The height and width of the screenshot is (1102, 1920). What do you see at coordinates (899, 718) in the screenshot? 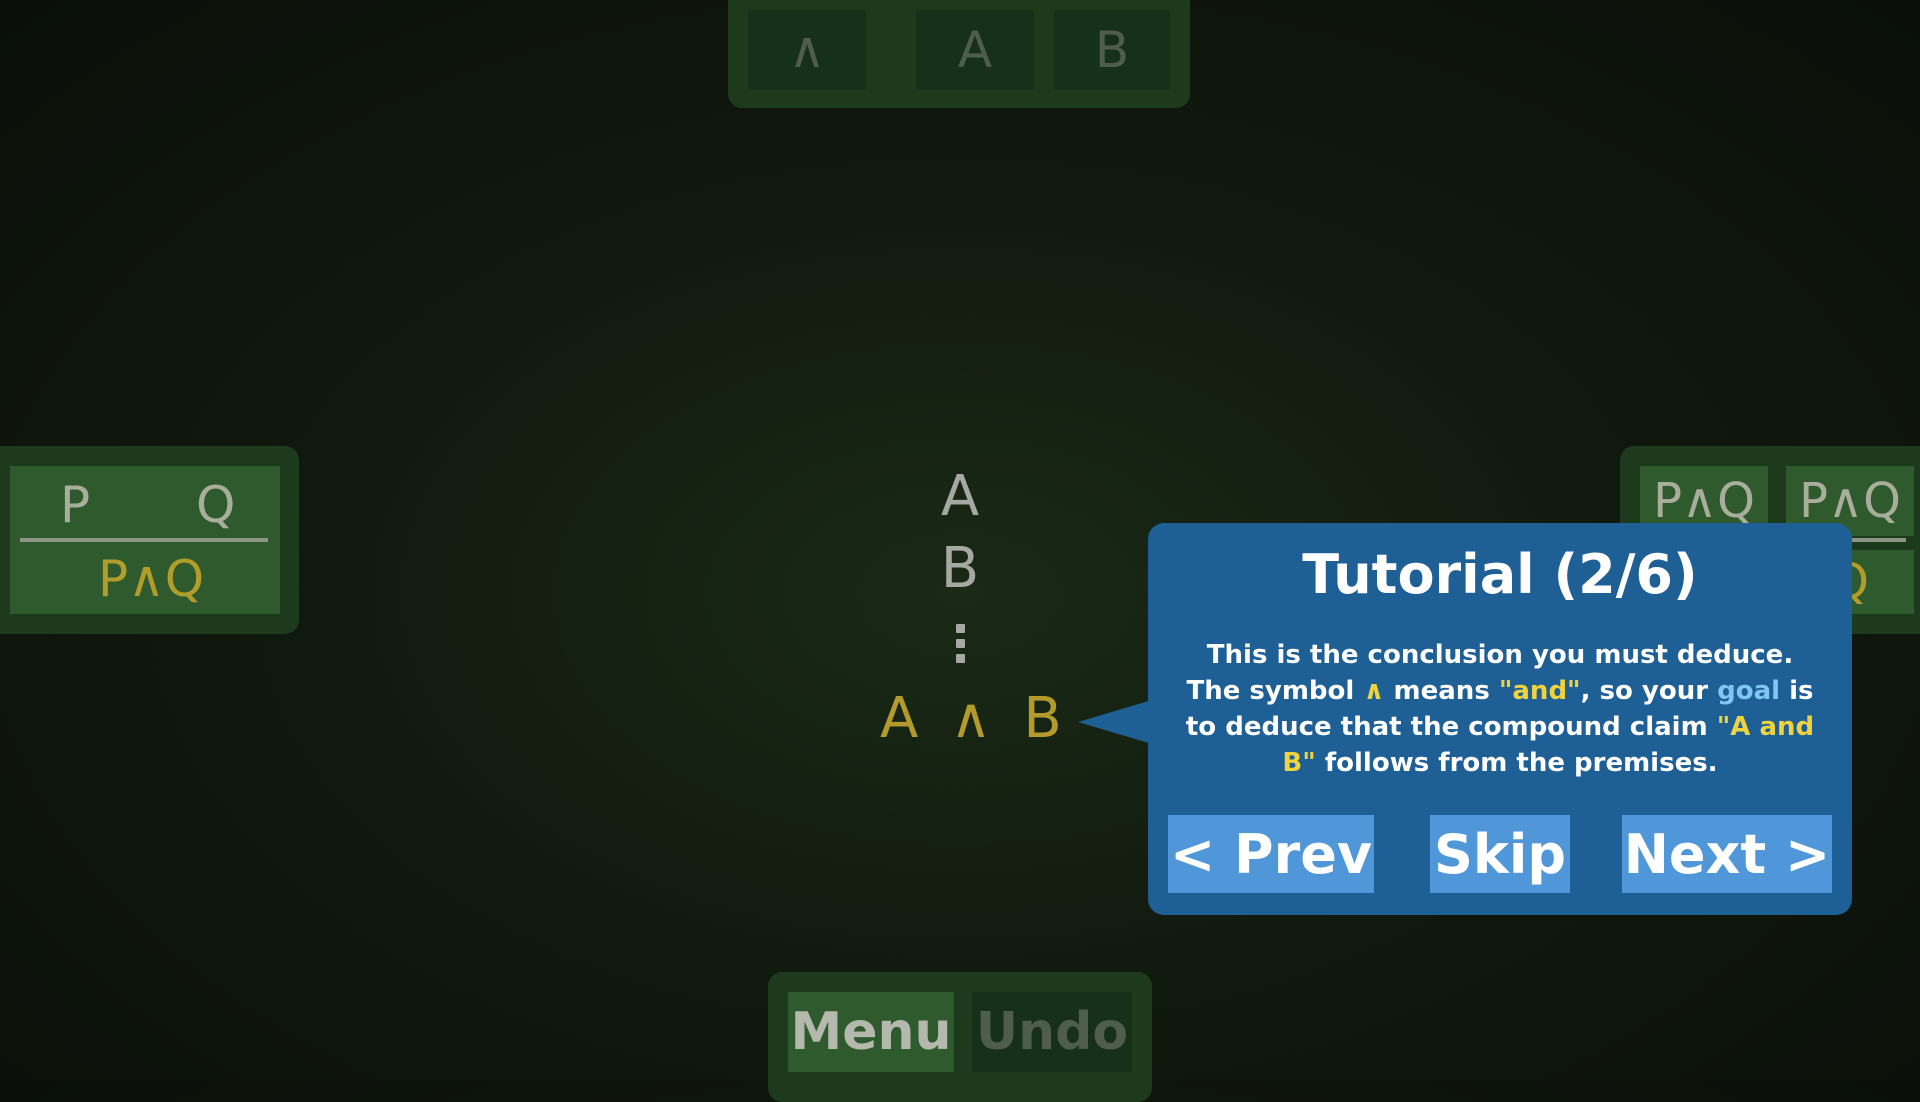
I see `goal-left: A` at bounding box center [899, 718].